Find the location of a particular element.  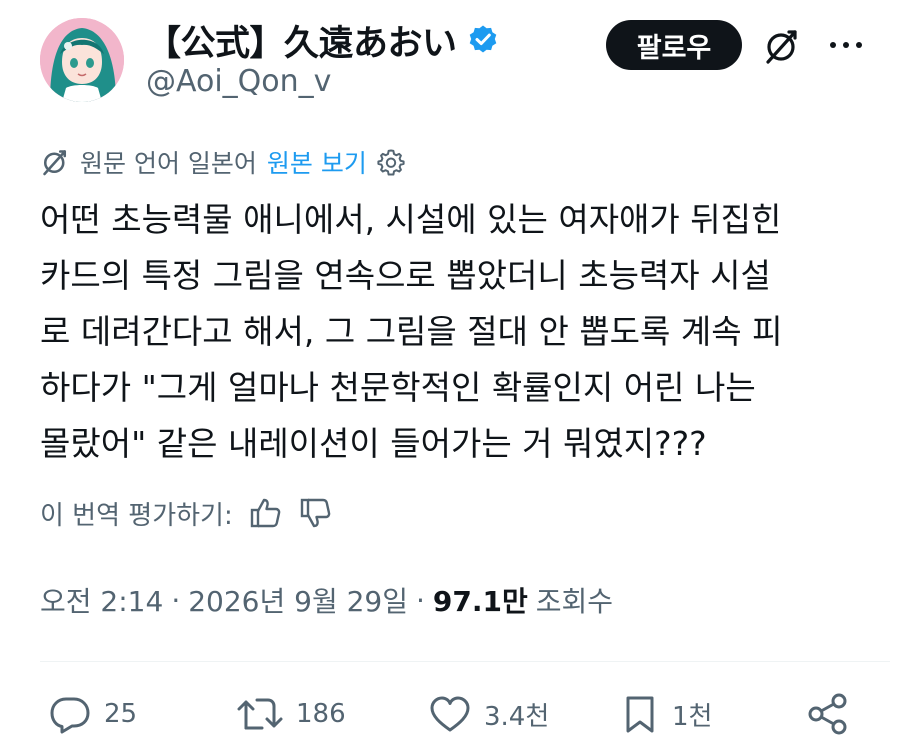

share-button is located at coordinates (828, 714).